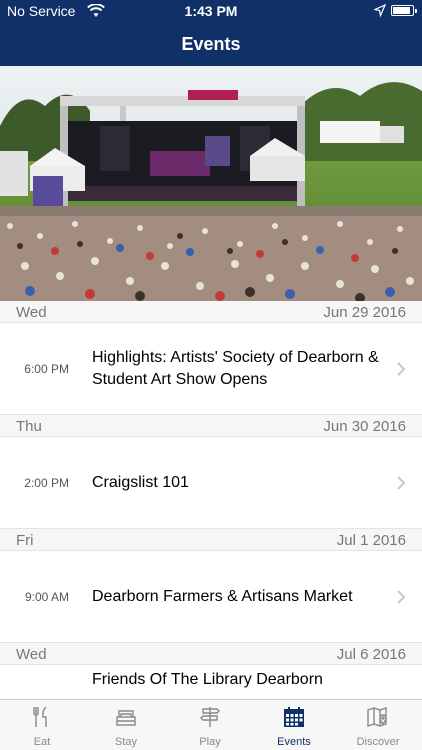 This screenshot has width=422, height=750. Describe the element at coordinates (125, 742) in the screenshot. I see `tab-label: Stay` at that location.